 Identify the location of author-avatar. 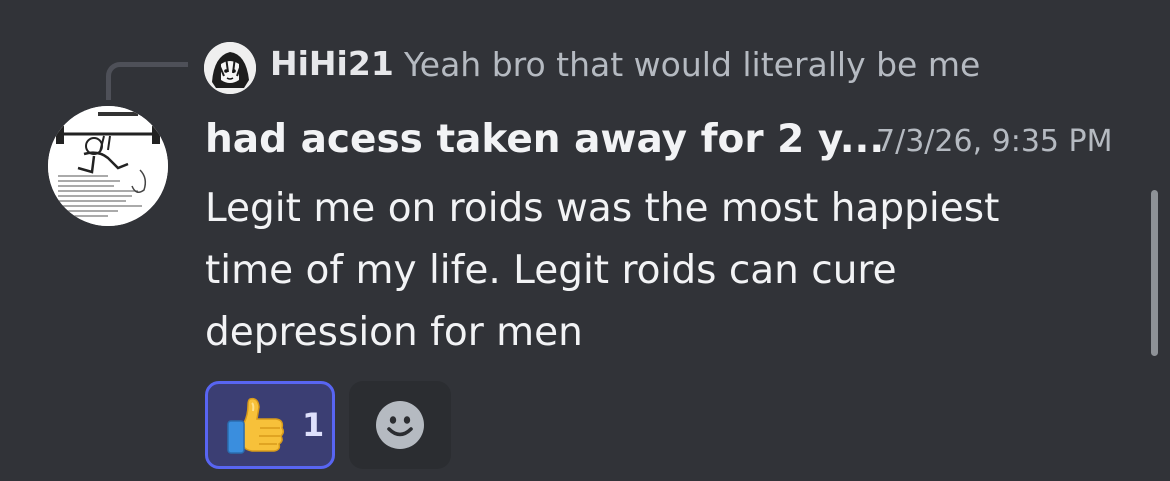
(108, 166).